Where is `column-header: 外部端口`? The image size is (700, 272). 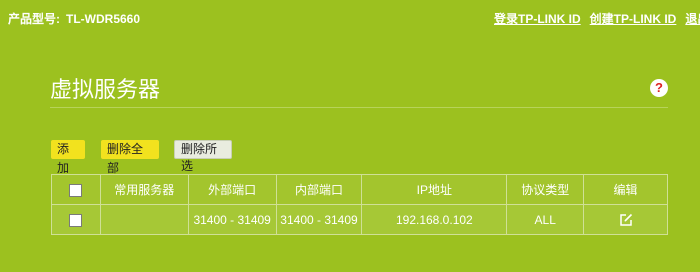
column-header: 外部端口 is located at coordinates (232, 189).